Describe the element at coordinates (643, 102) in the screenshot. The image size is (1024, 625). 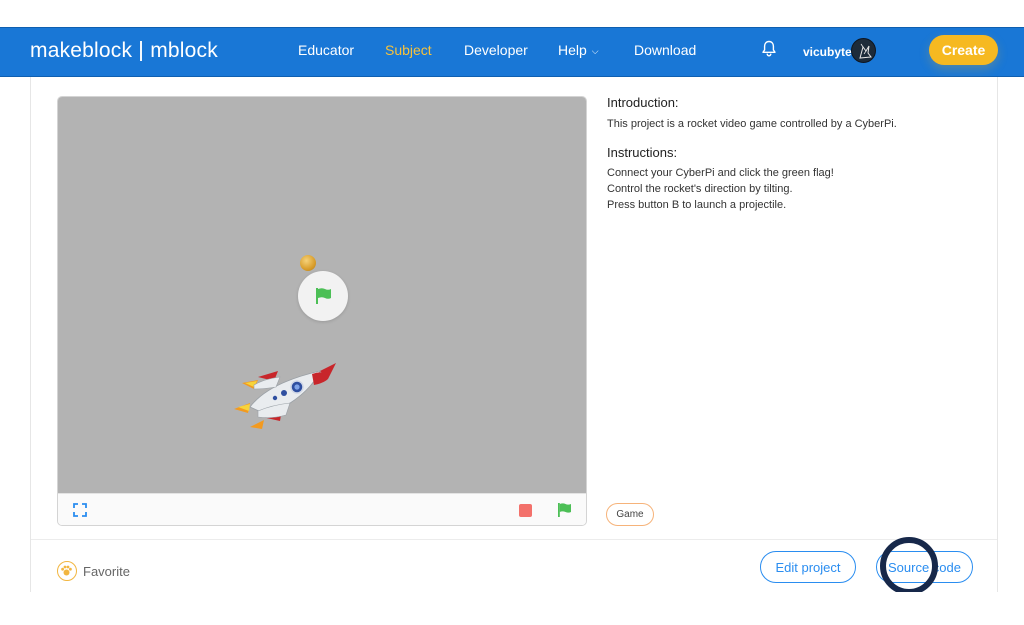
I see `introduction-heading: Introduction:` at that location.